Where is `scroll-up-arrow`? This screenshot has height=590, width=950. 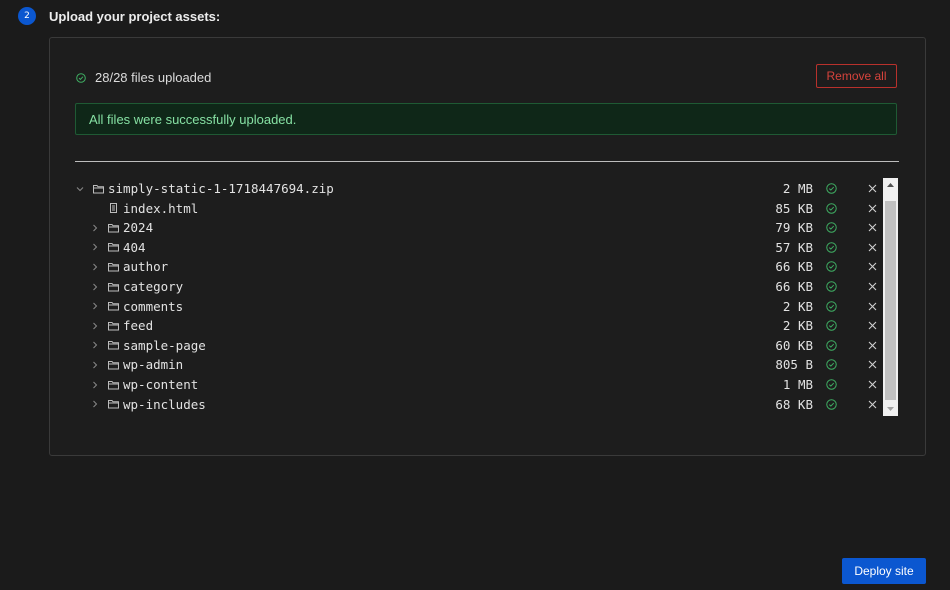 scroll-up-arrow is located at coordinates (890, 185).